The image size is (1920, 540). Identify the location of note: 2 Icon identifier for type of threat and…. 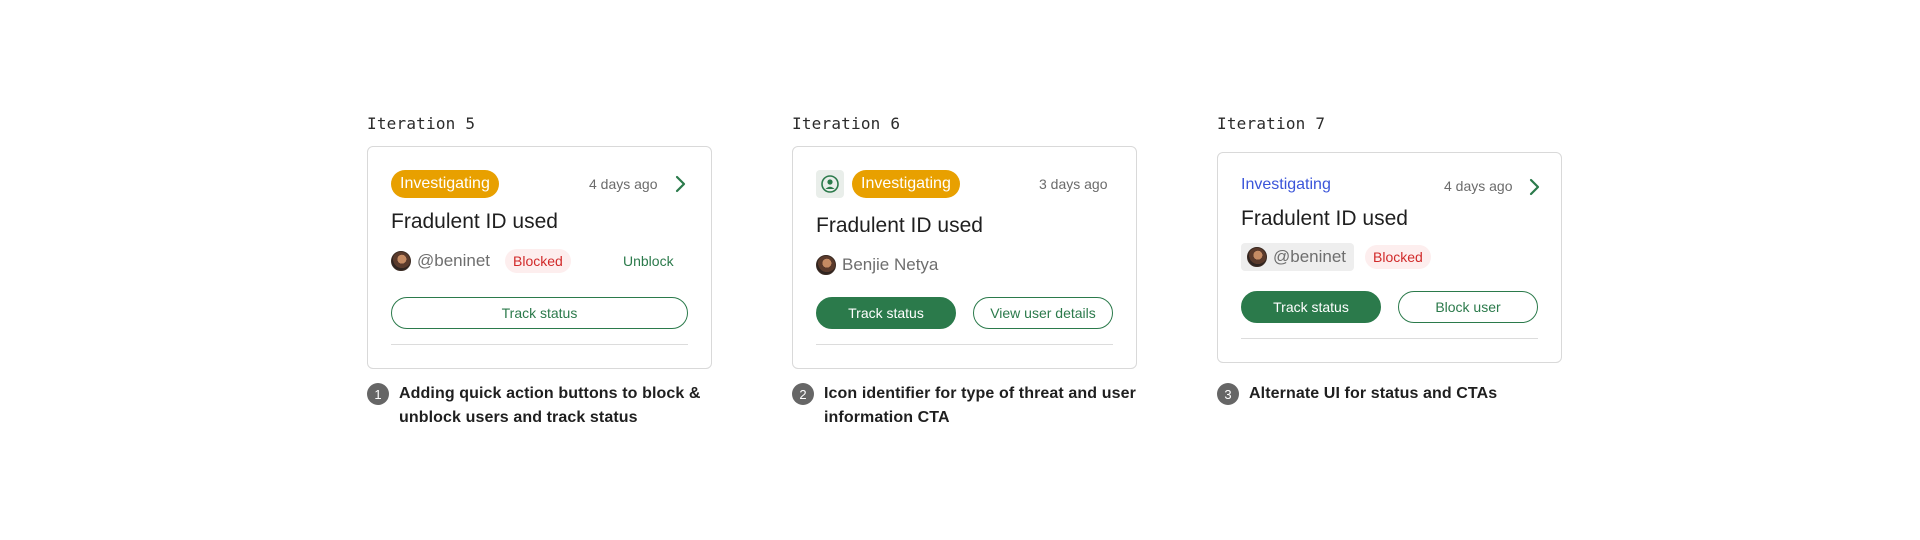
(965, 406).